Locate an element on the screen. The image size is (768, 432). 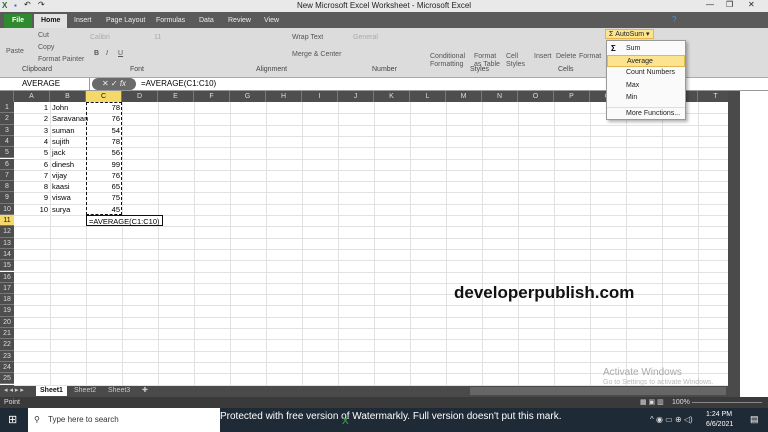
column-header-P: P is located at coordinates (572, 96).